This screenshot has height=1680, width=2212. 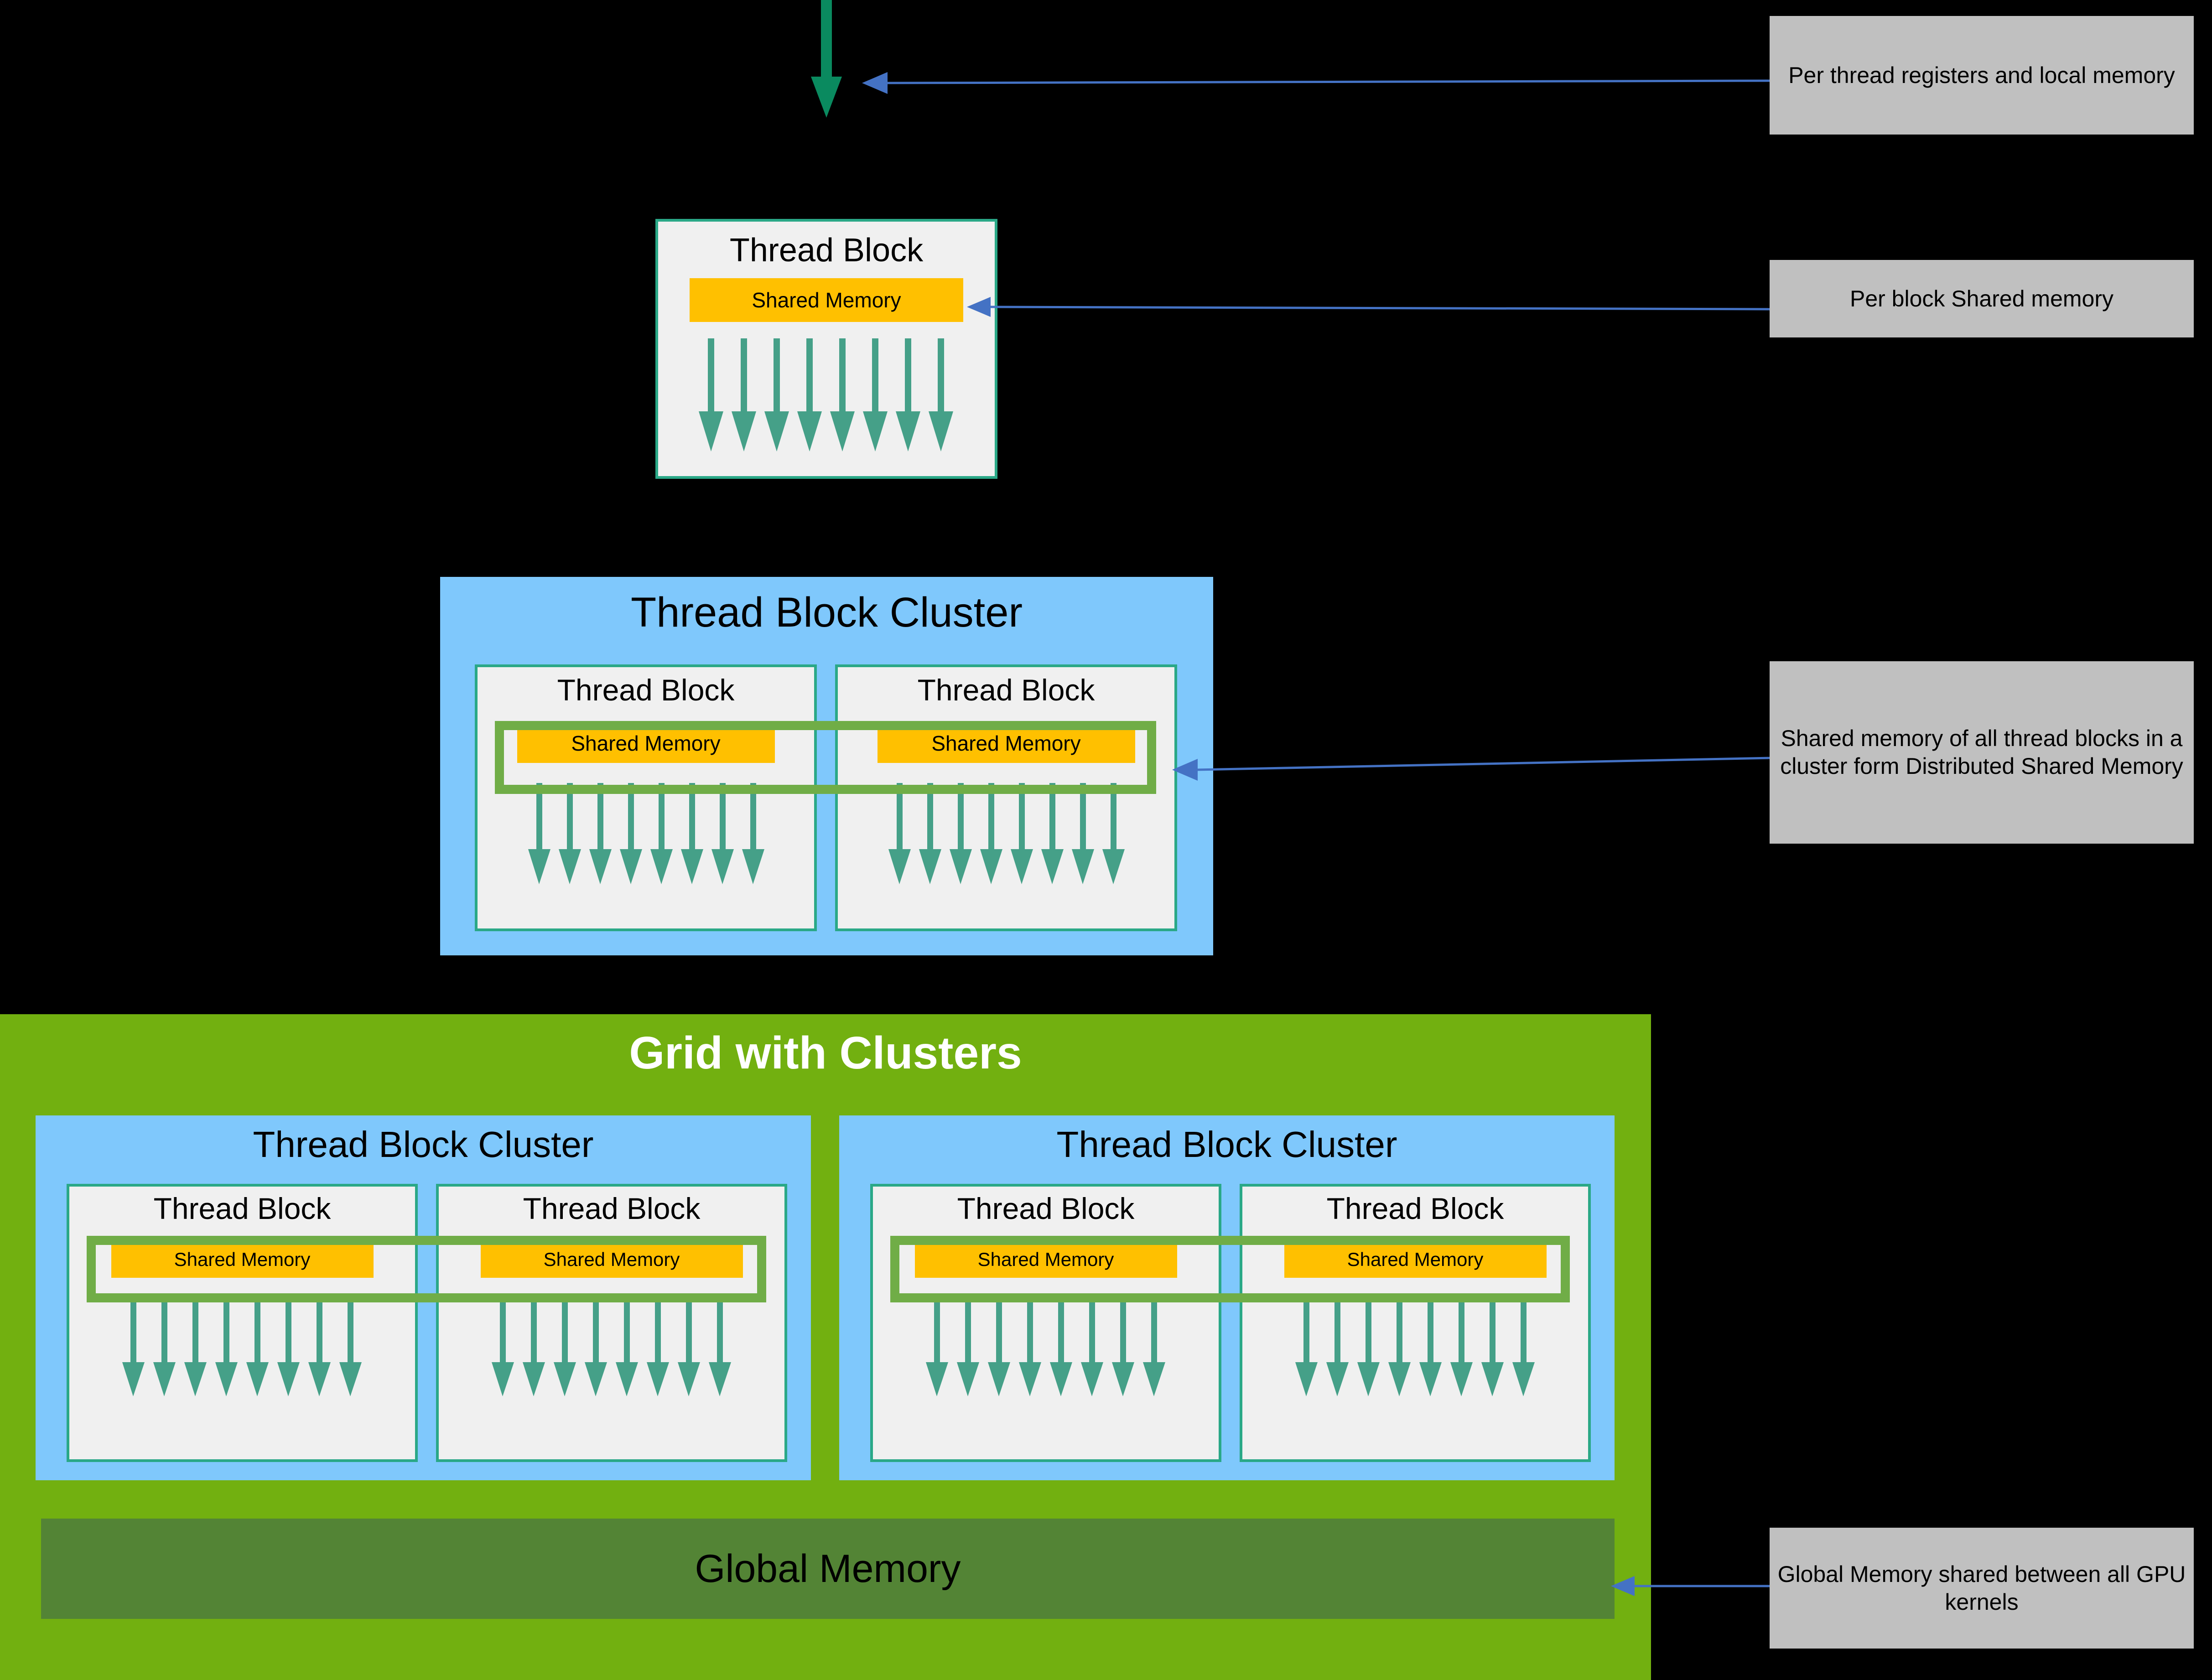 What do you see at coordinates (1316, 83) in the screenshot?
I see `callout-line-per-thread` at bounding box center [1316, 83].